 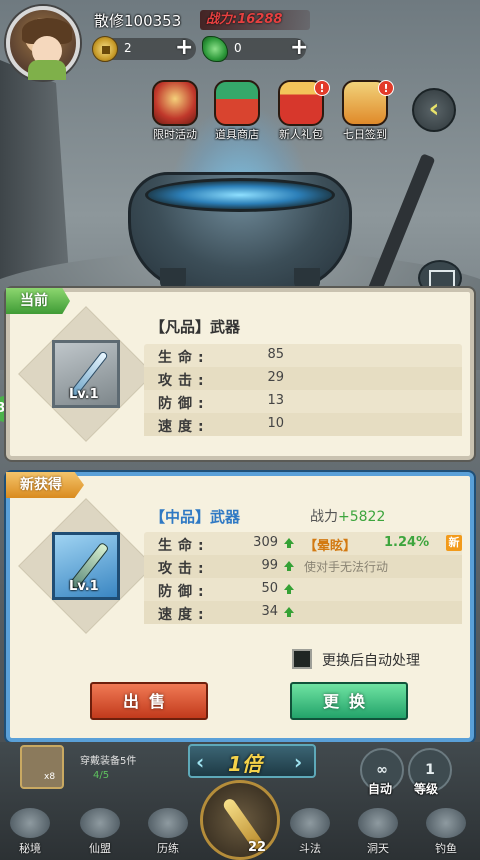 What do you see at coordinates (86, 374) in the screenshot?
I see `current-item-icon: Lv.1` at bounding box center [86, 374].